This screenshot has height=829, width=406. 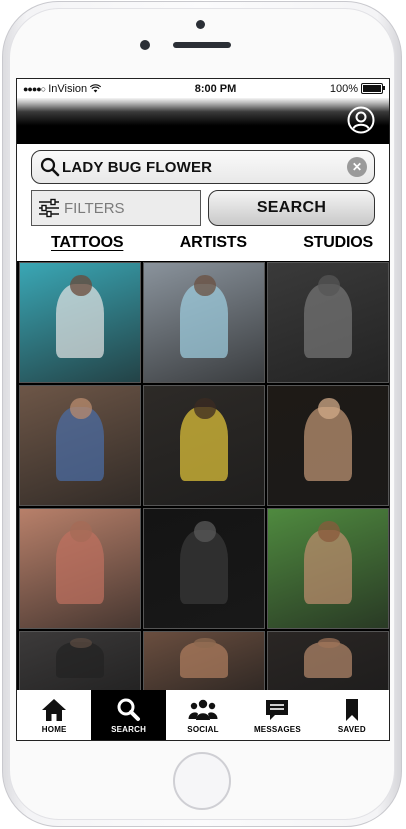 I want to click on result-tabs: TATTOOS ARTISTS STUDIOS, so click(x=203, y=246).